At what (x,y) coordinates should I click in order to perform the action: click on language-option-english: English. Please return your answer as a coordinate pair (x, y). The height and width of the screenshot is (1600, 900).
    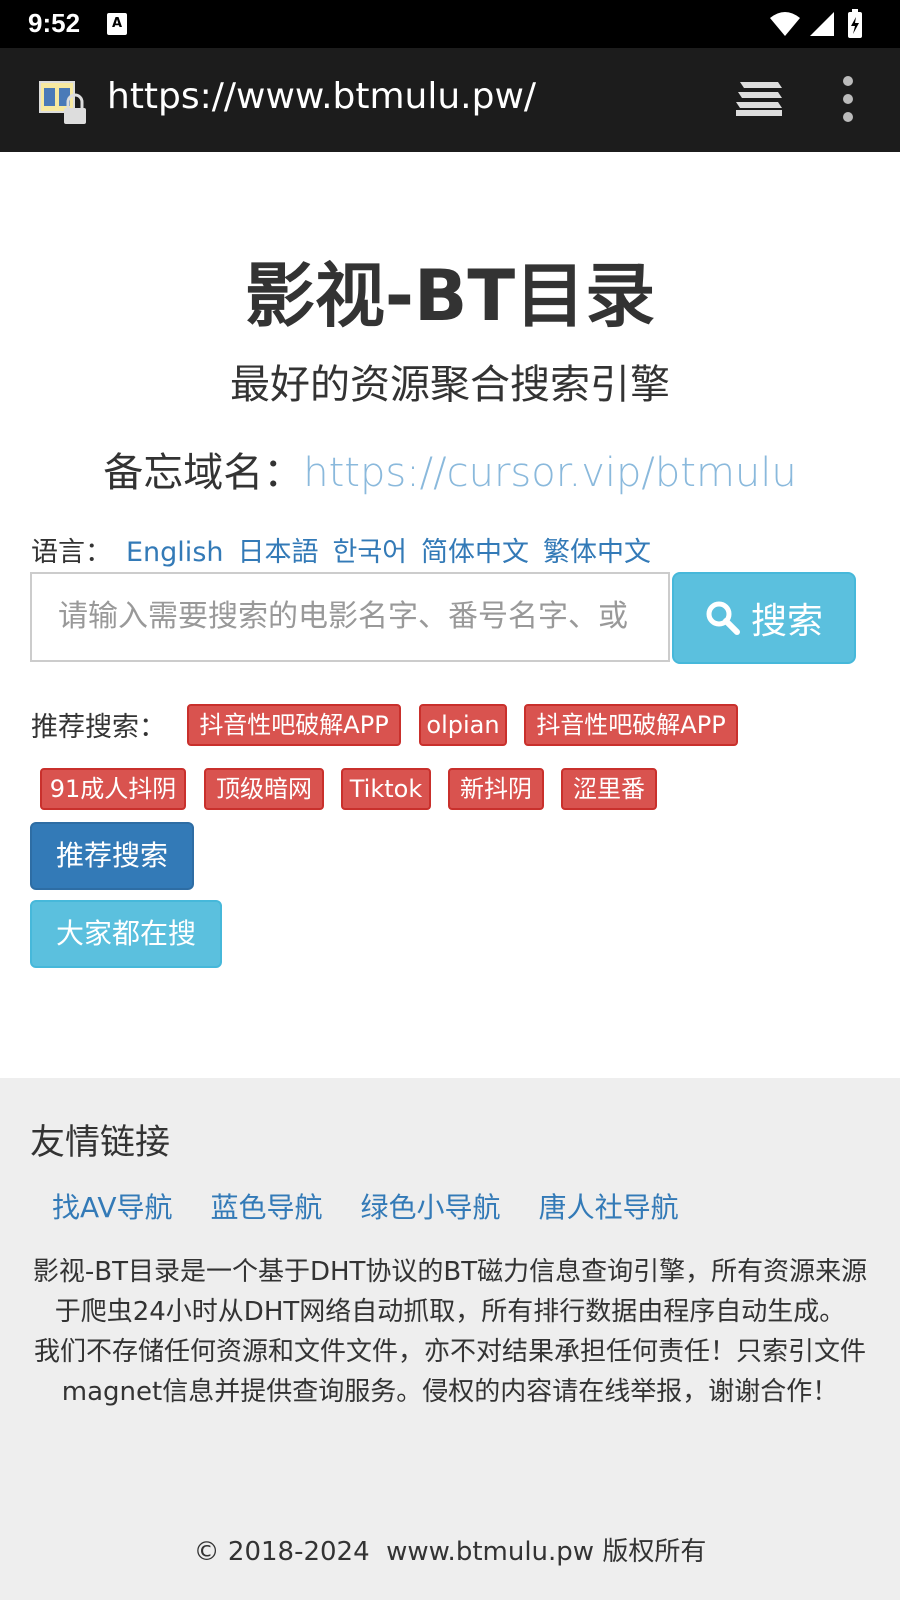
    Looking at the image, I should click on (175, 552).